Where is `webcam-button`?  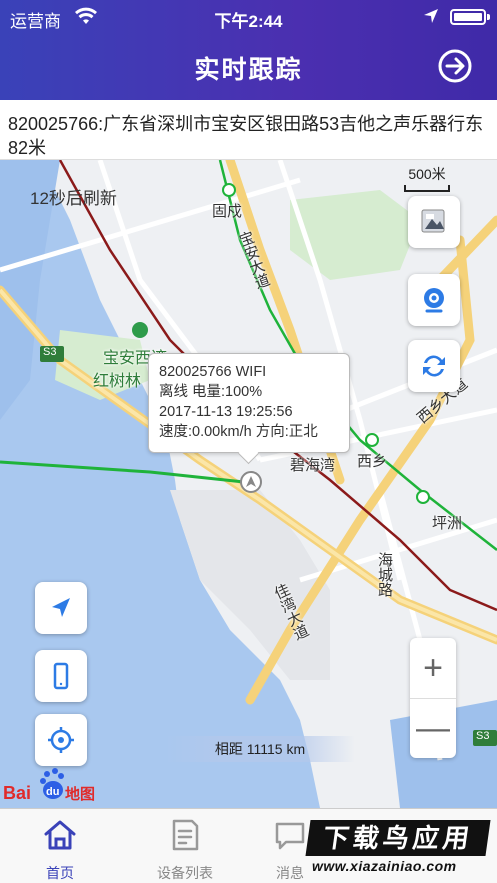
webcam-button is located at coordinates (434, 300).